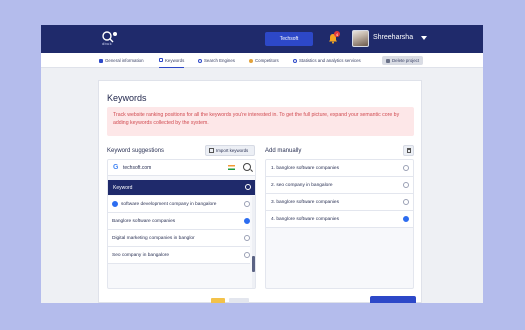 This screenshot has height=330, width=525. I want to click on list-item: 4. banglore software companies, so click(339, 219).